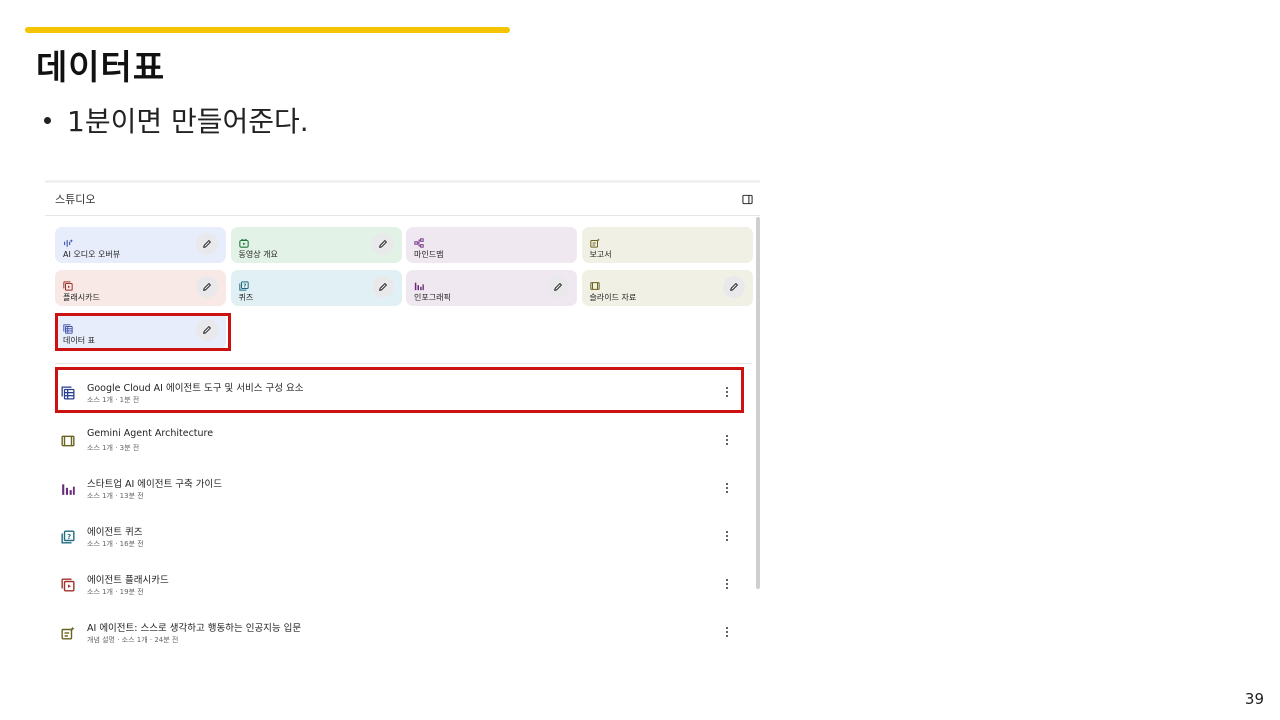 The width and height of the screenshot is (1280, 720). I want to click on highlight-first-output, so click(399, 390).